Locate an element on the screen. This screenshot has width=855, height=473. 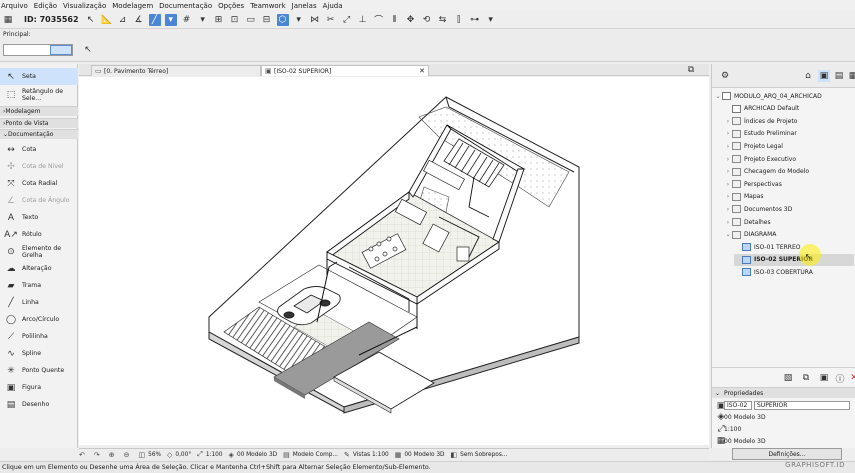
close-tab-icon: ✕ is located at coordinates (422, 71).